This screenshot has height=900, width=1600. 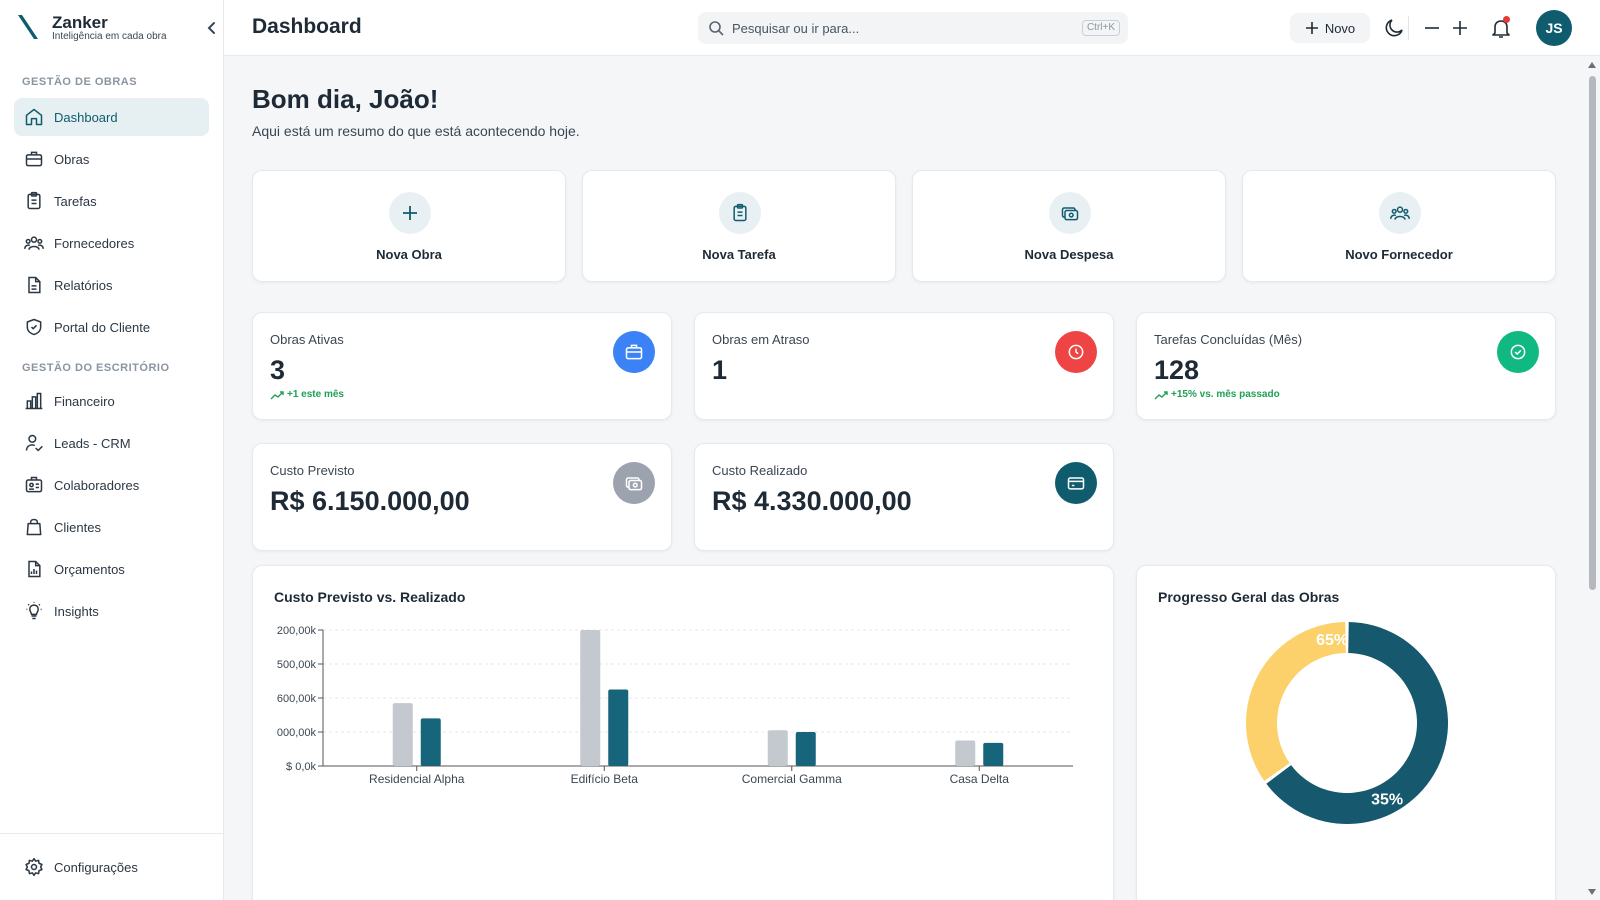 What do you see at coordinates (94, 243) in the screenshot?
I see `sidebar-item-label: Fornecedores` at bounding box center [94, 243].